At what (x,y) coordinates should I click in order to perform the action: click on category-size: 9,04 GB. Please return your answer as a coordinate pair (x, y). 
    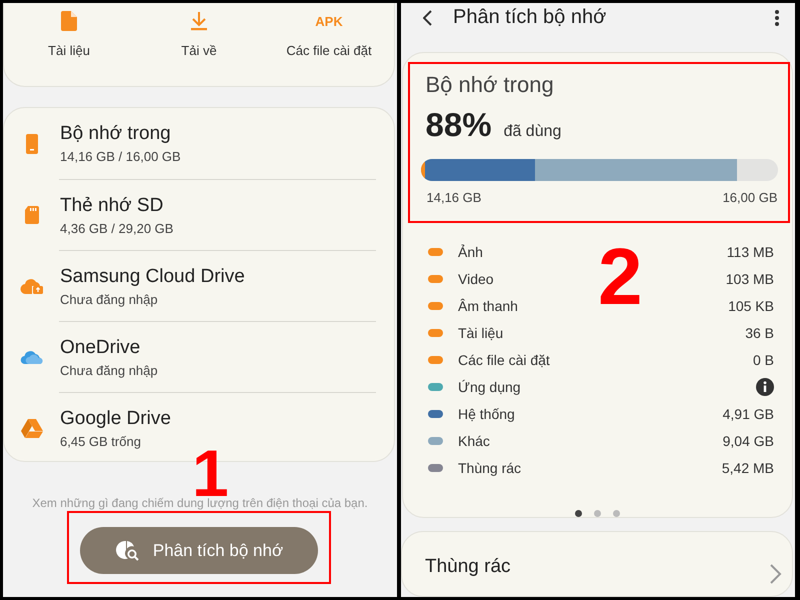
    Looking at the image, I should click on (748, 441).